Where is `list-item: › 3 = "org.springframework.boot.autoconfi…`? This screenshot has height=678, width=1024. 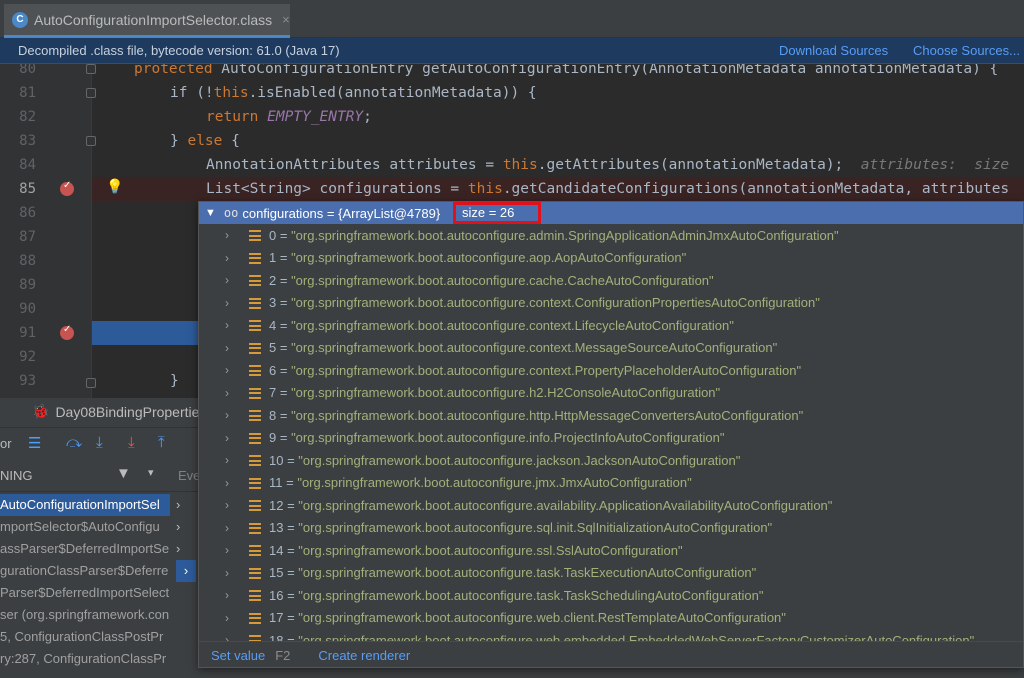
list-item: › 3 = "org.springframework.boot.autoconfi… is located at coordinates (611, 303).